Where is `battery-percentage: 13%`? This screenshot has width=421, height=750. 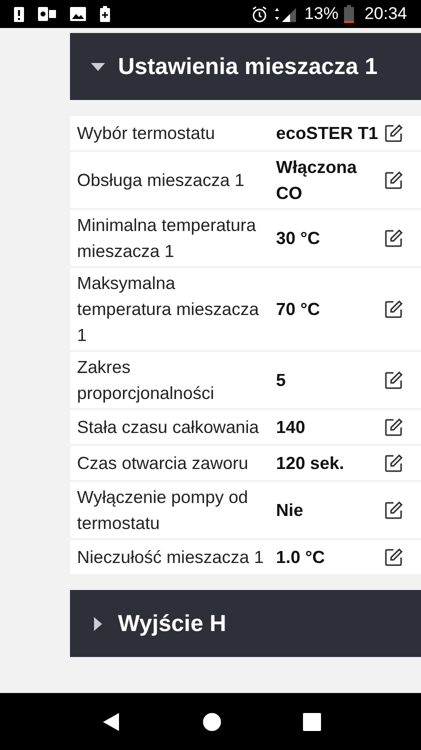
battery-percentage: 13% is located at coordinates (321, 14).